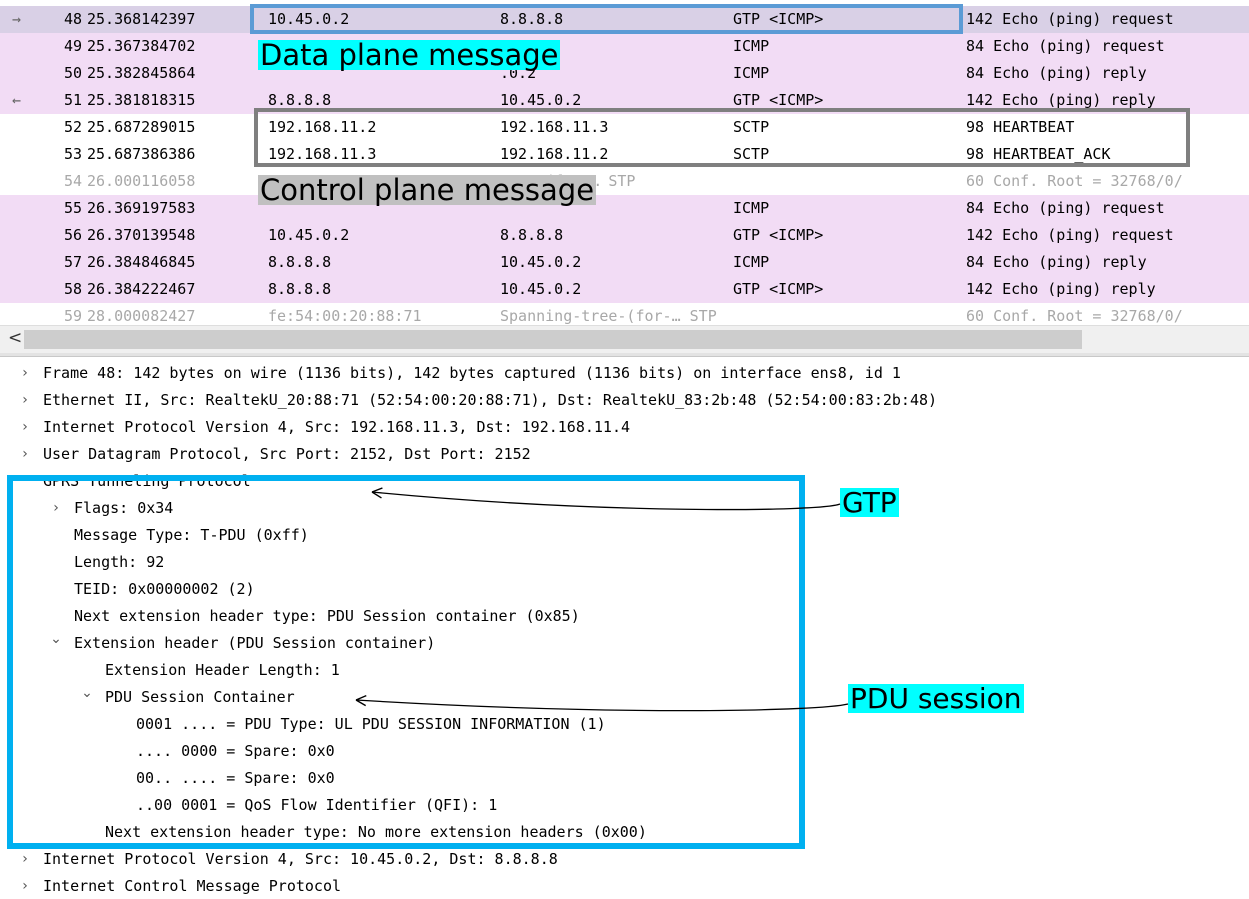  I want to click on packet-number: 54, so click(72, 181).